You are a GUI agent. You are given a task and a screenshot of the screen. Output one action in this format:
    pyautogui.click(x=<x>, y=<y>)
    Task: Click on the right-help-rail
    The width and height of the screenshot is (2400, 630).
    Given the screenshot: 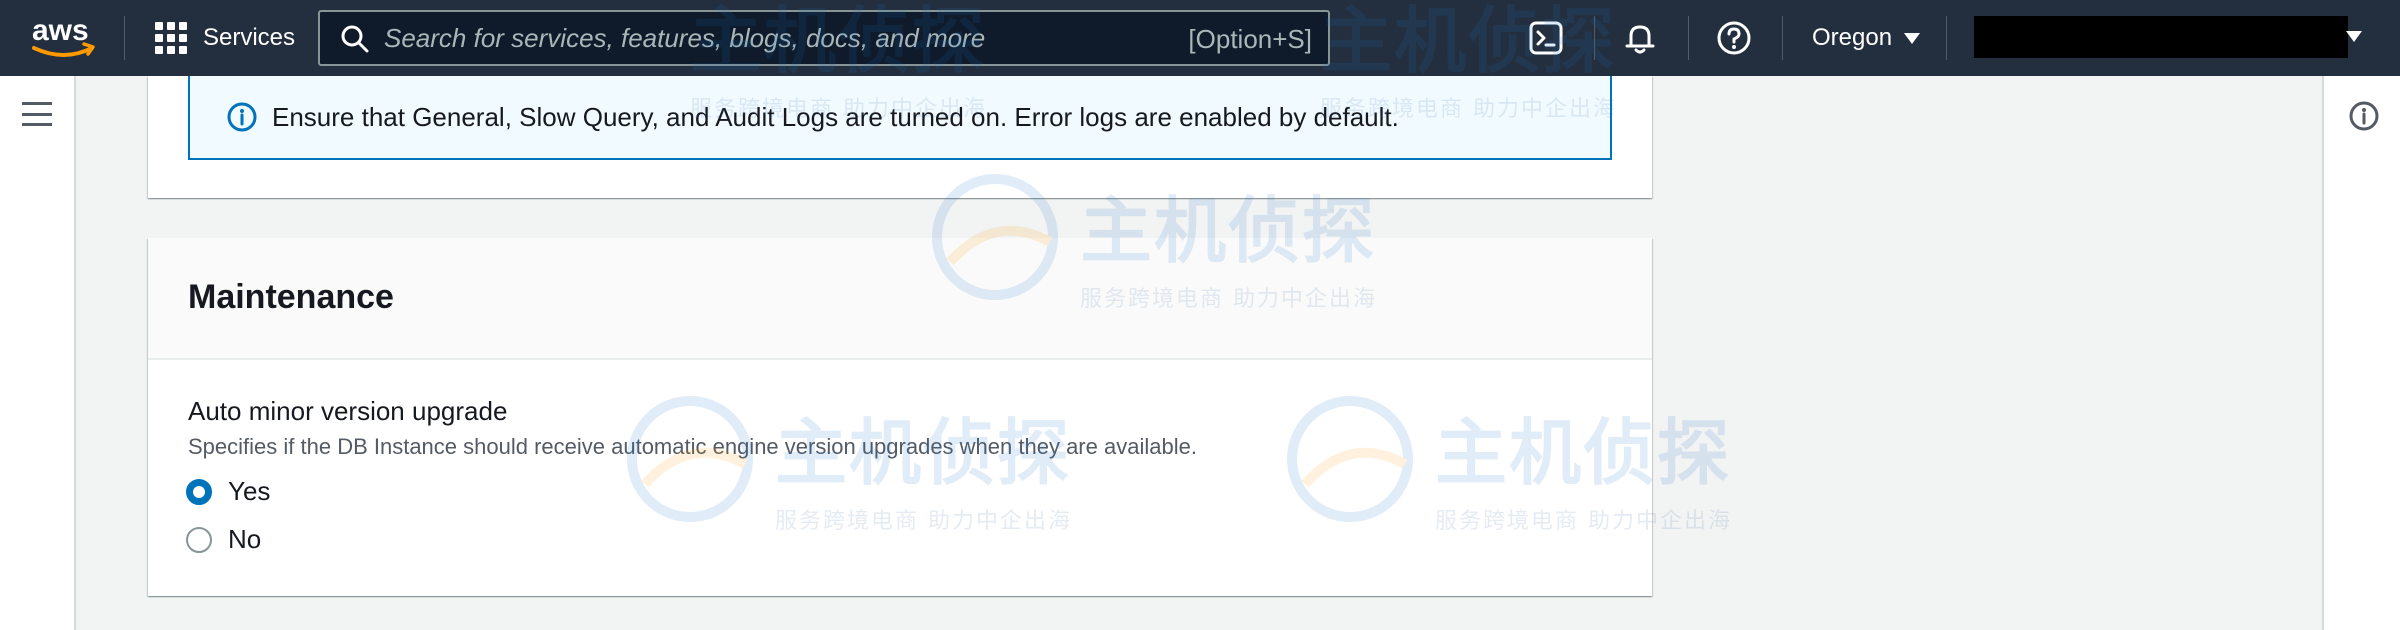 What is the action you would take?
    pyautogui.click(x=2361, y=353)
    